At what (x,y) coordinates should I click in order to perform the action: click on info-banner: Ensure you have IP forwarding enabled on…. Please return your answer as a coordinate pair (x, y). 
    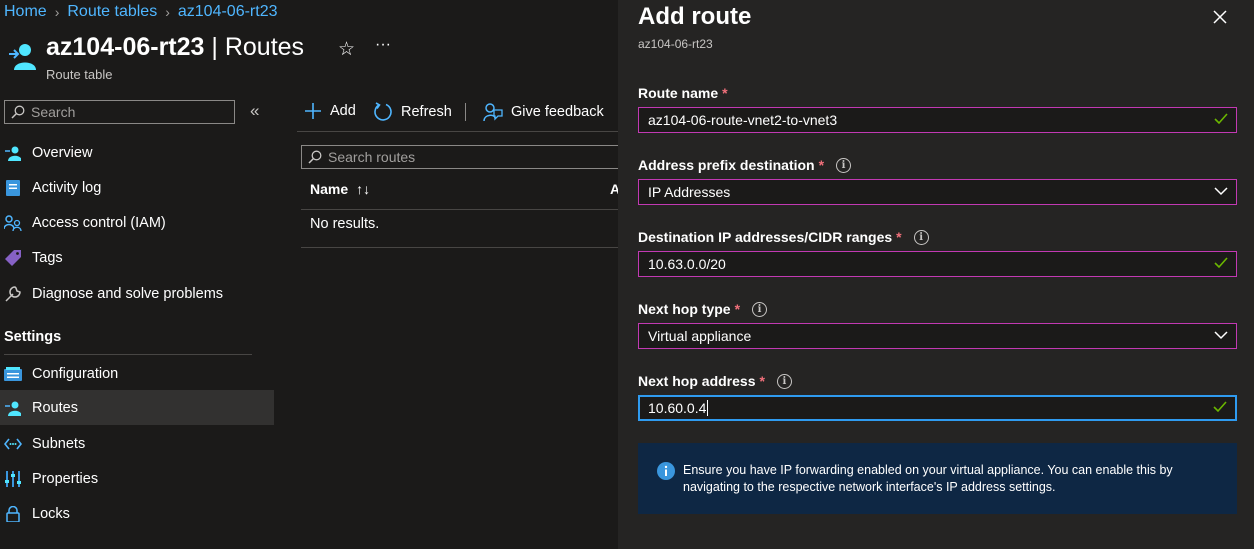
    Looking at the image, I should click on (937, 478).